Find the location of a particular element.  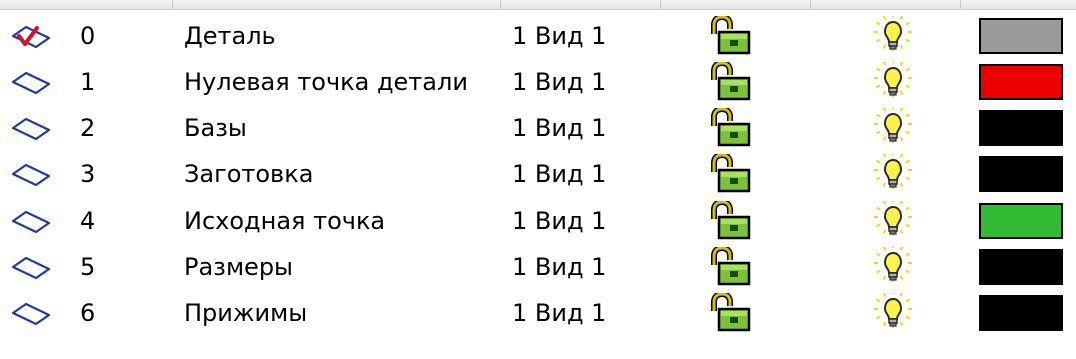

layer-row: 0 Деталь 1 Вид 1 is located at coordinates (538, 35).